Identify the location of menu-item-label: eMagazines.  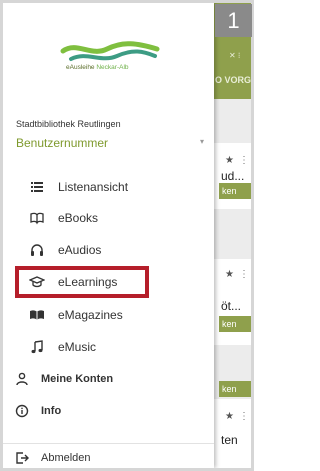
(90, 315).